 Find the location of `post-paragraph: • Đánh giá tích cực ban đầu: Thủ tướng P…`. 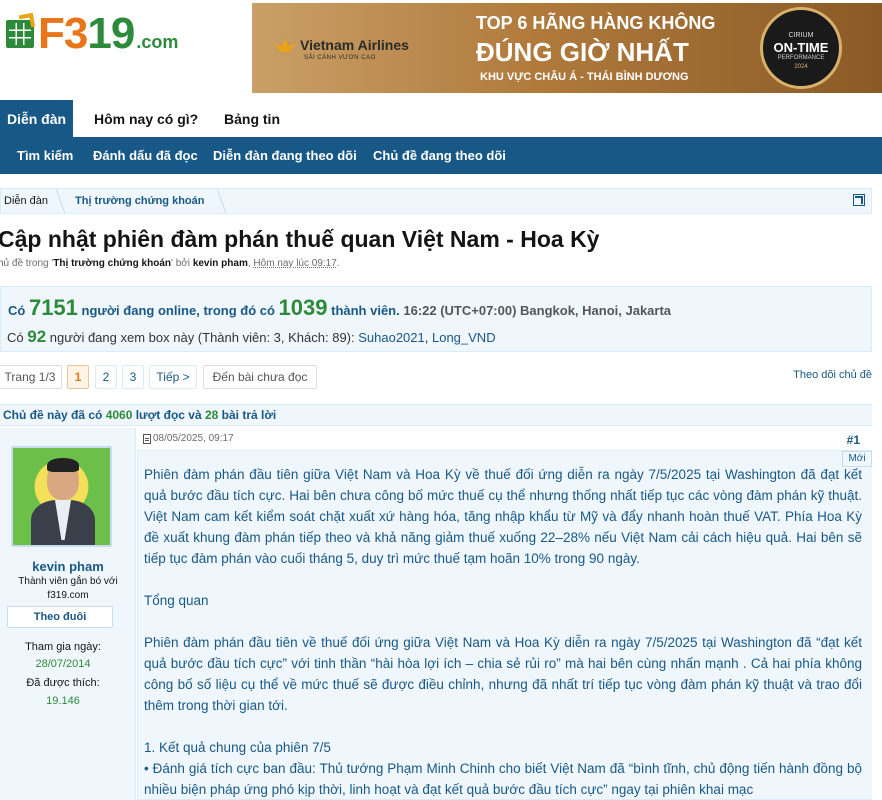

post-paragraph: • Đánh giá tích cực ban đầu: Thủ tướng P… is located at coordinates (503, 779).